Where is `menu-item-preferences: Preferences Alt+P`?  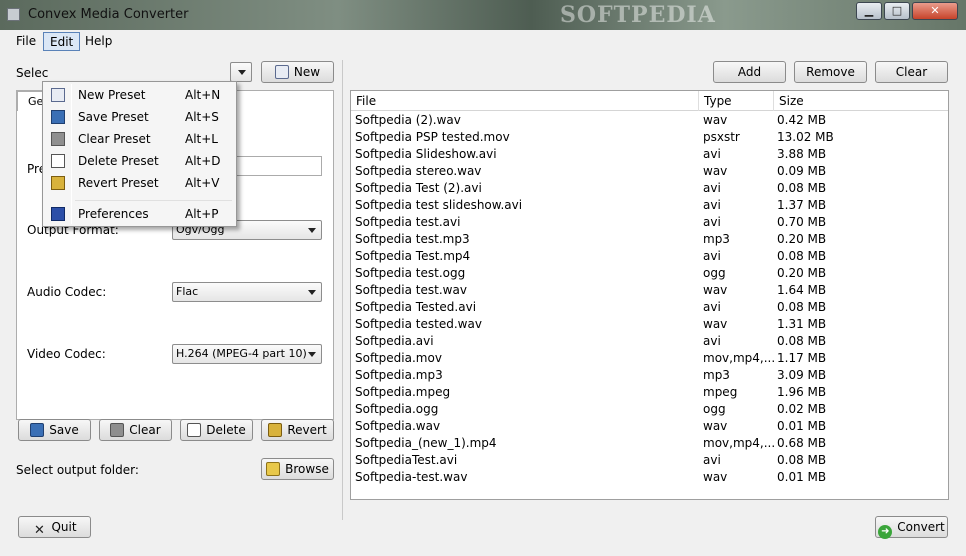
menu-item-preferences: Preferences Alt+P is located at coordinates (139, 214).